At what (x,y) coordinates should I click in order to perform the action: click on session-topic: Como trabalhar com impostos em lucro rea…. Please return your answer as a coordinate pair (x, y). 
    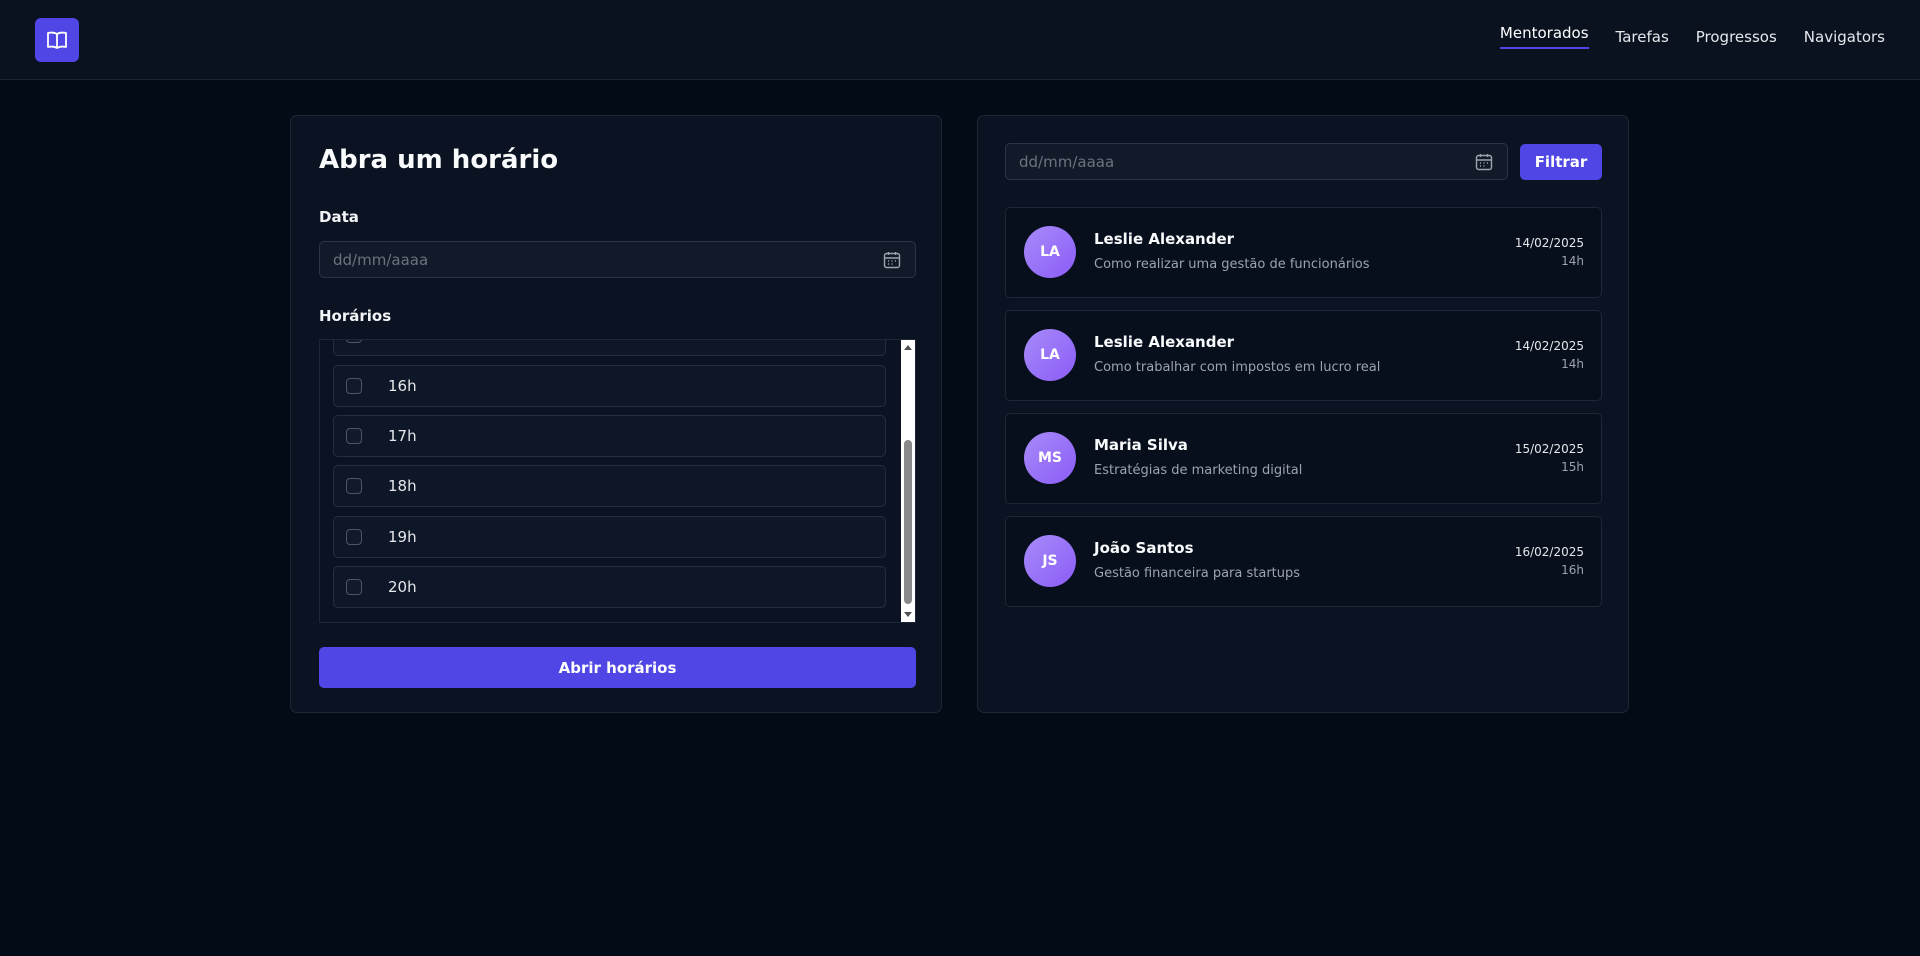
    Looking at the image, I should click on (1237, 367).